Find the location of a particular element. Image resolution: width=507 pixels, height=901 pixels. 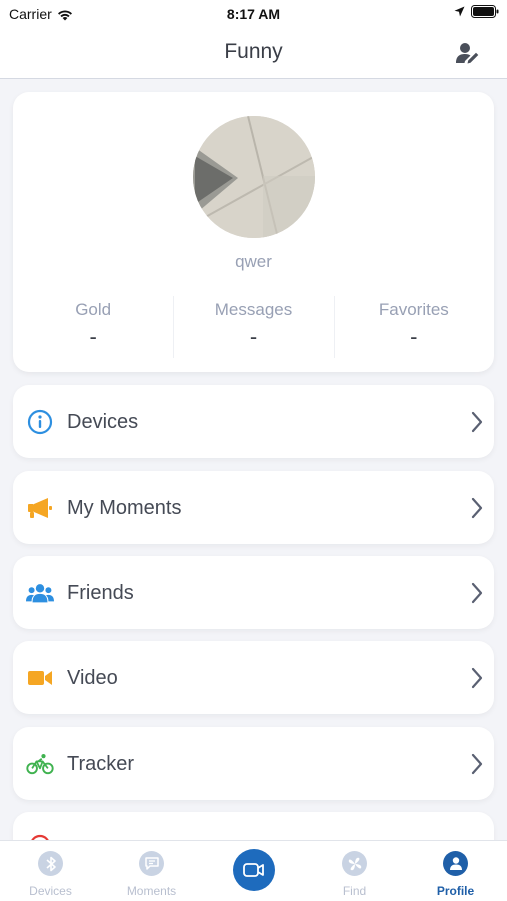

record-video-button is located at coordinates (254, 870).